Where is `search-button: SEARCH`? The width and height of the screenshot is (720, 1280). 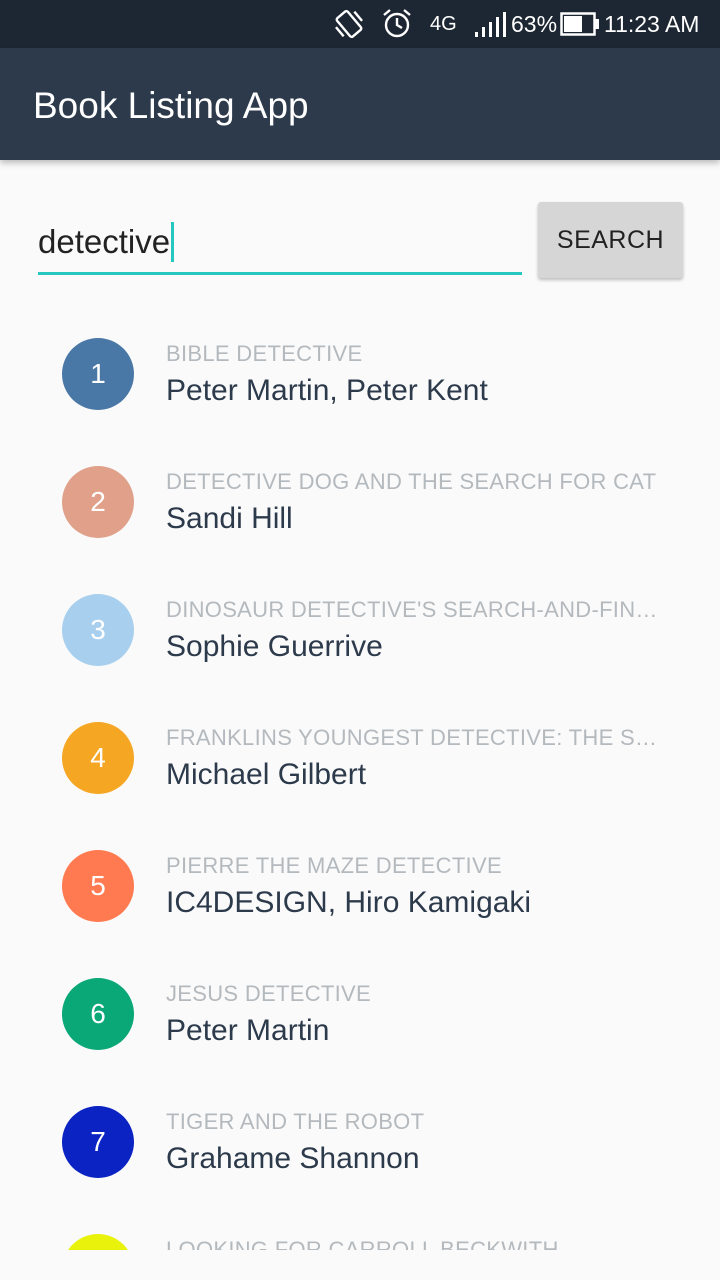
search-button: SEARCH is located at coordinates (610, 240).